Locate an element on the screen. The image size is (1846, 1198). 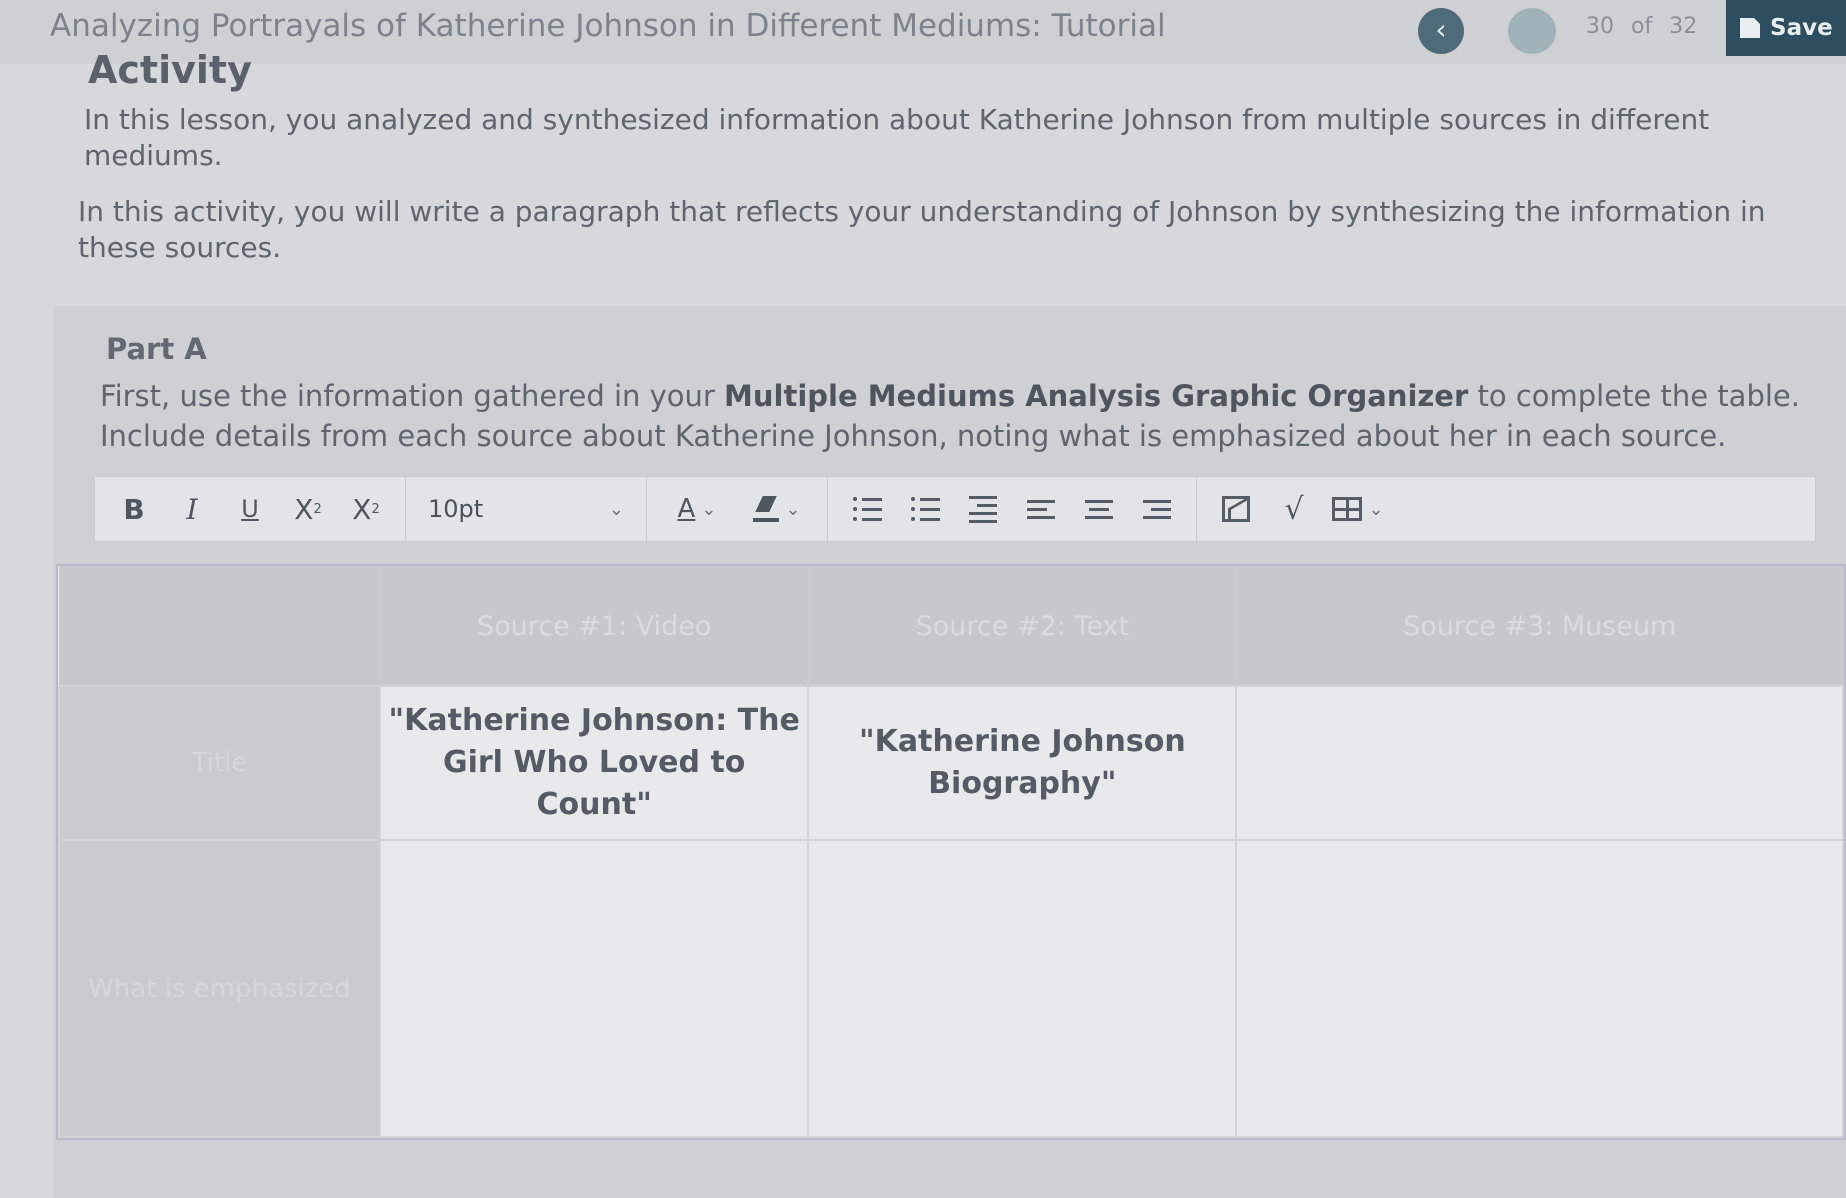
insert-table-button: ⌄ is located at coordinates (1358, 509).